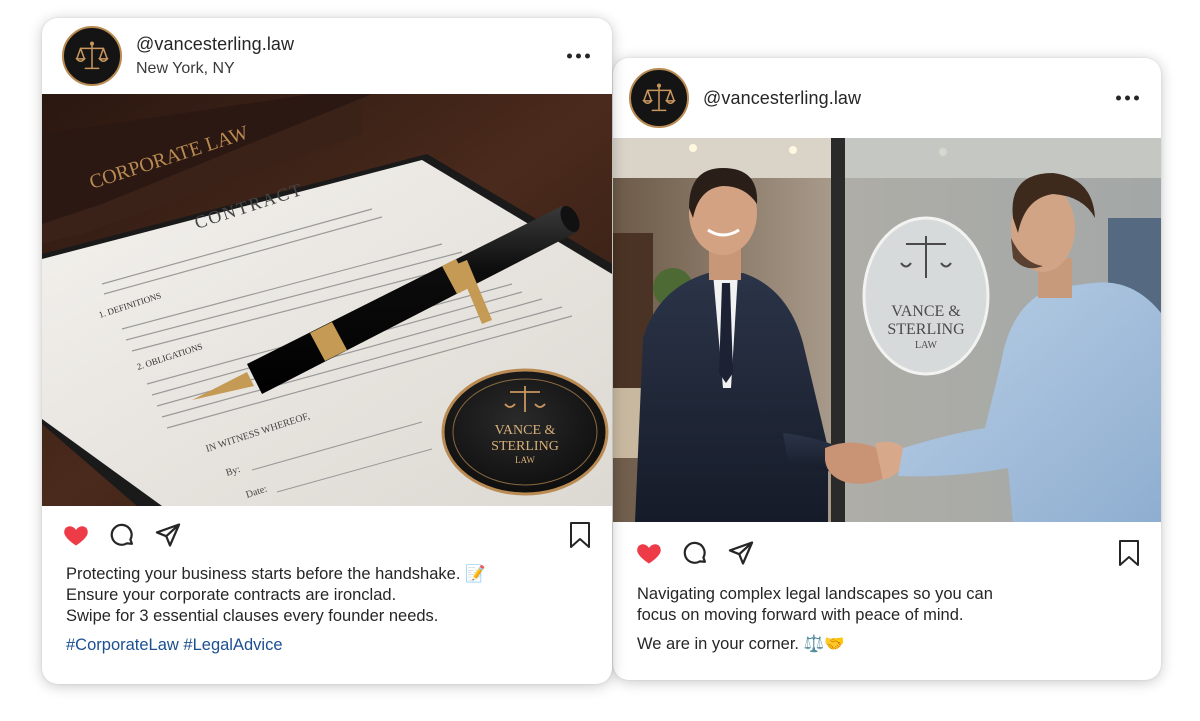 This screenshot has height=721, width=1200. I want to click on firm-seal: VANCE & STERLING LAW, so click(525, 432).